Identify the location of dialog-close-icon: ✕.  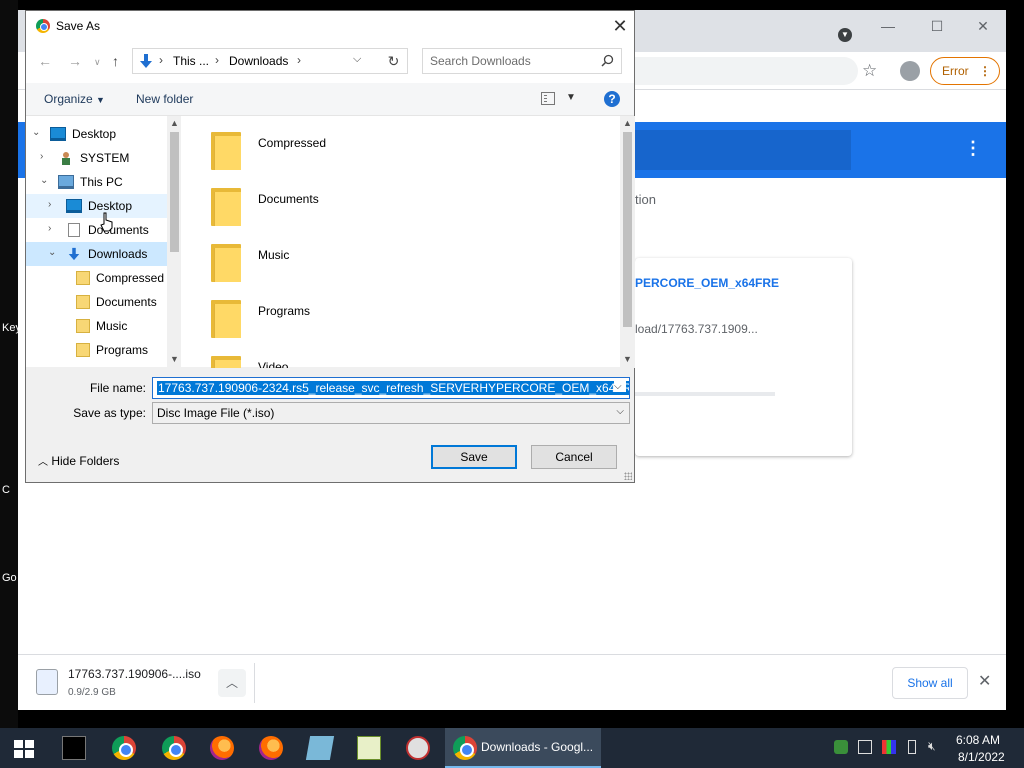
(620, 26).